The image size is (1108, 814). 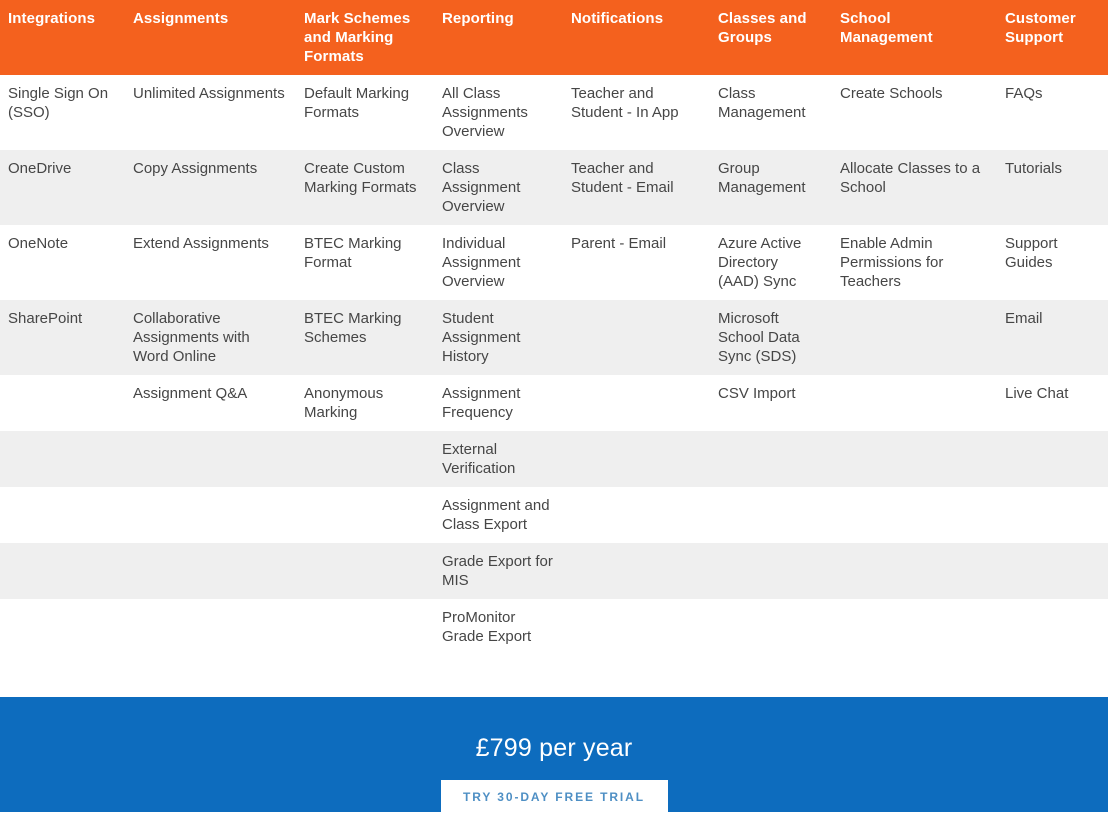 What do you see at coordinates (498, 459) in the screenshot?
I see `table-cell: External Verification` at bounding box center [498, 459].